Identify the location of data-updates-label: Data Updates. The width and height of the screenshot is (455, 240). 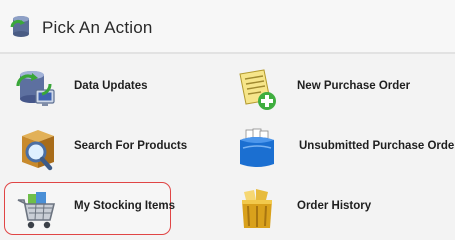
(111, 86).